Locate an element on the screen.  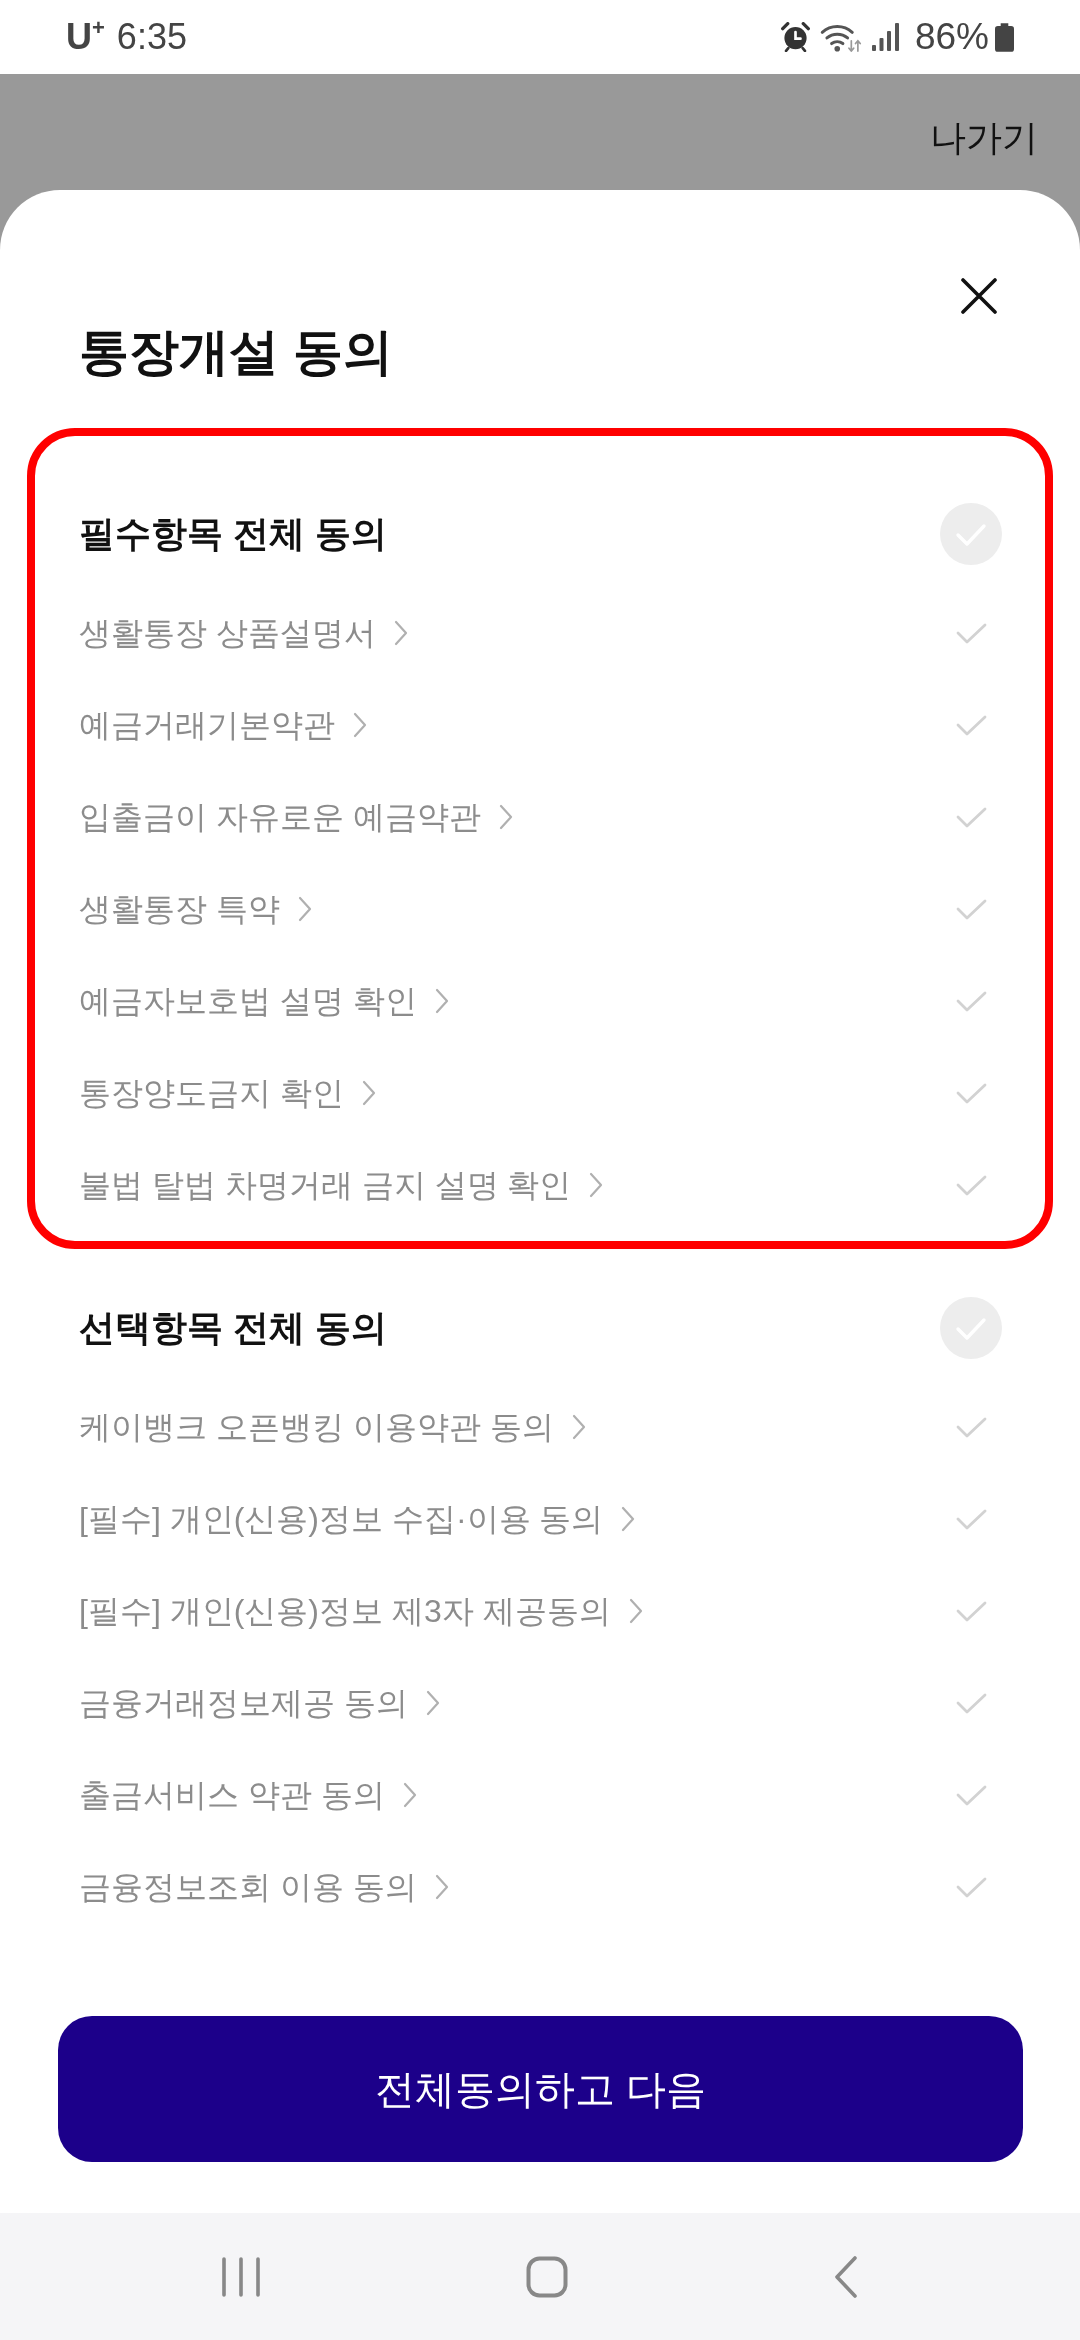
terms-link: 입출금이 자유로운 예금약관 is located at coordinates (296, 817).